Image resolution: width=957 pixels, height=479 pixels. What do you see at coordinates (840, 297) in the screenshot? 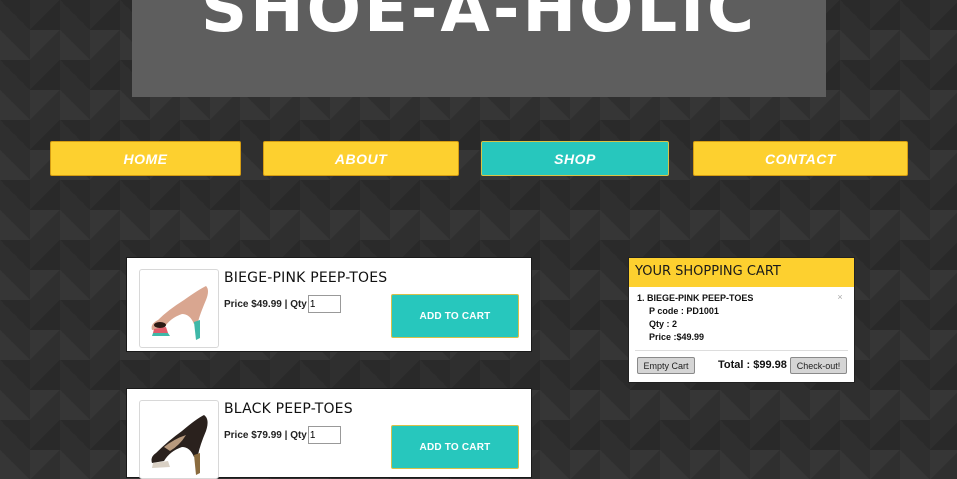
I see `remove-item-icon: ×` at bounding box center [840, 297].